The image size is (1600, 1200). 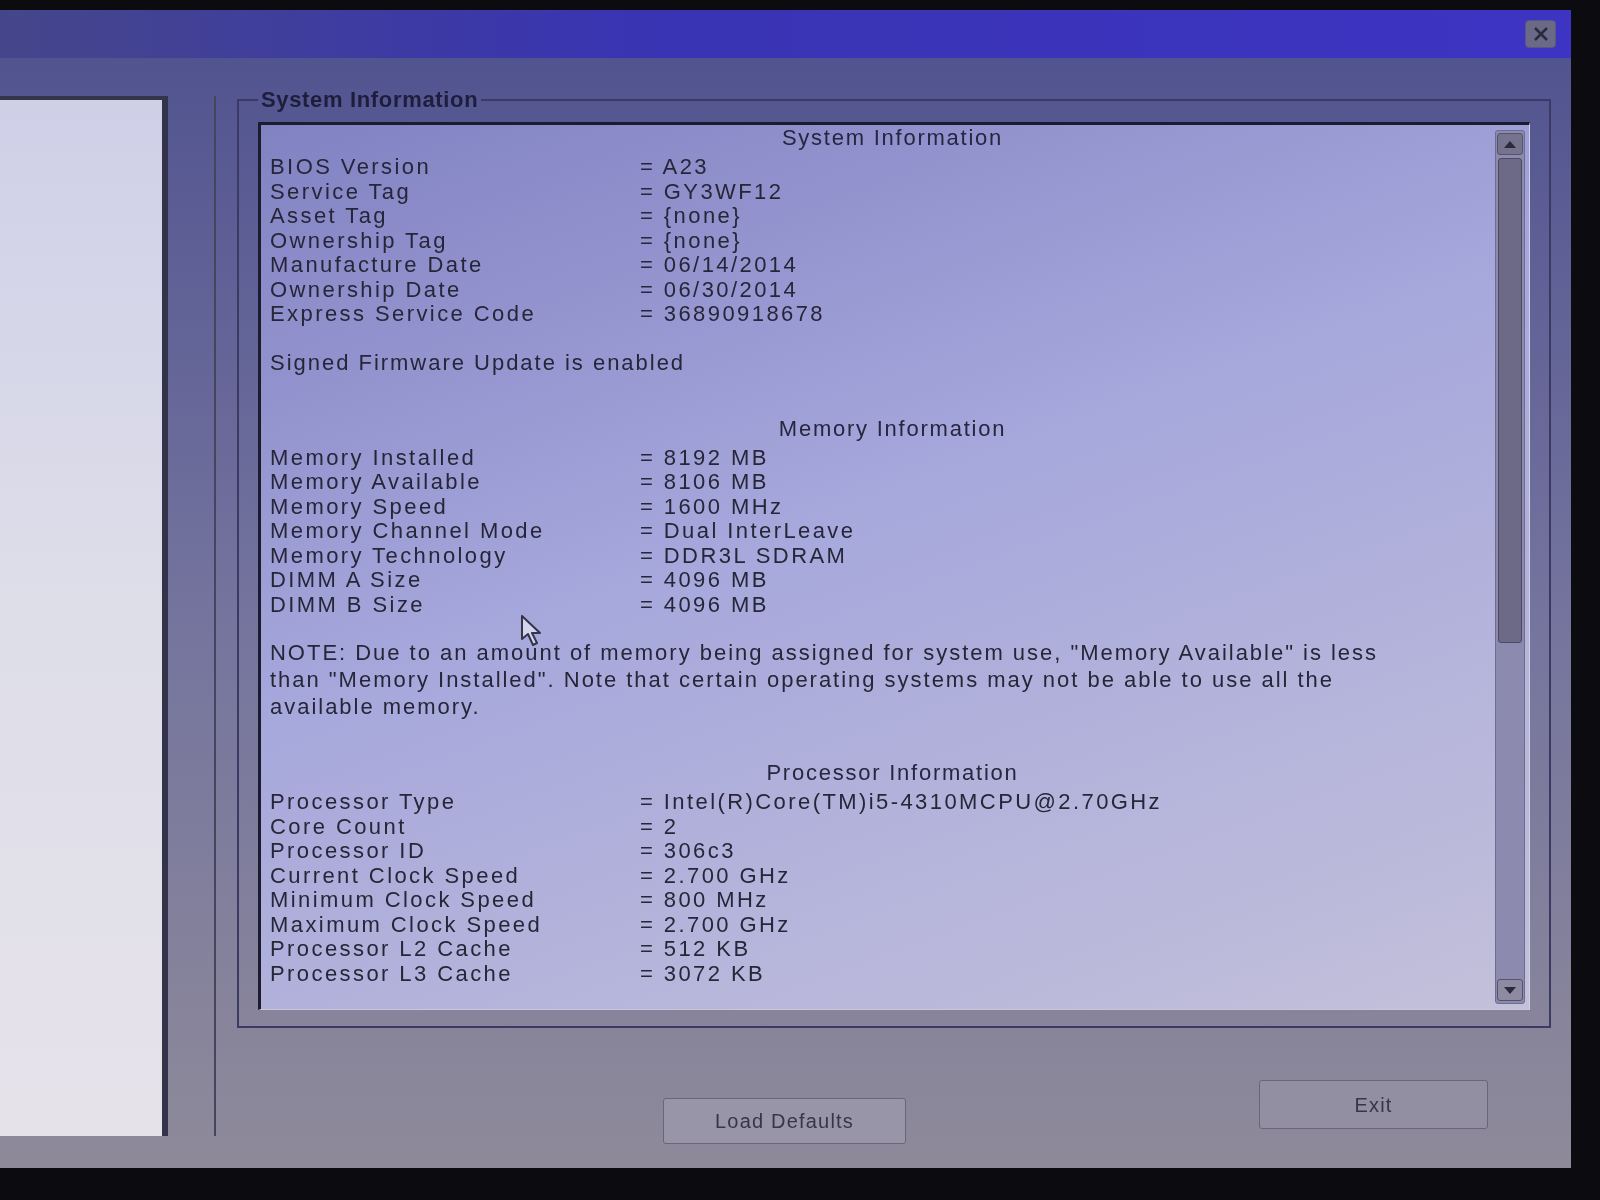 I want to click on field-label: Processor ID, so click(x=349, y=851).